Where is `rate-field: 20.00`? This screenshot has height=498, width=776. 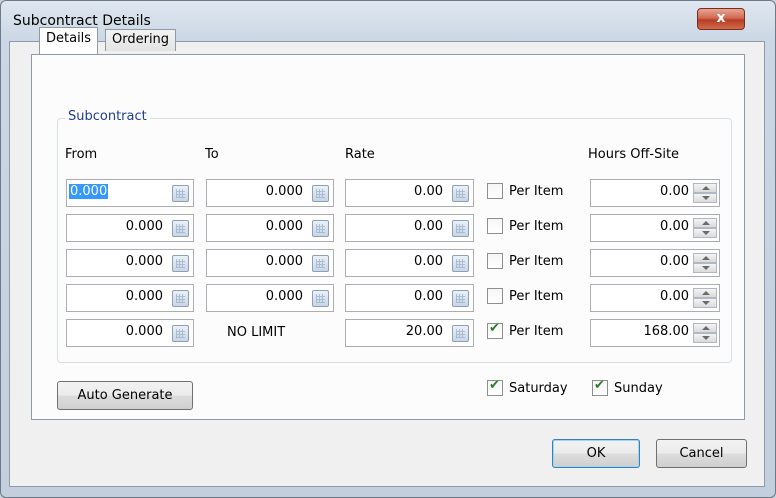 rate-field: 20.00 is located at coordinates (409, 333).